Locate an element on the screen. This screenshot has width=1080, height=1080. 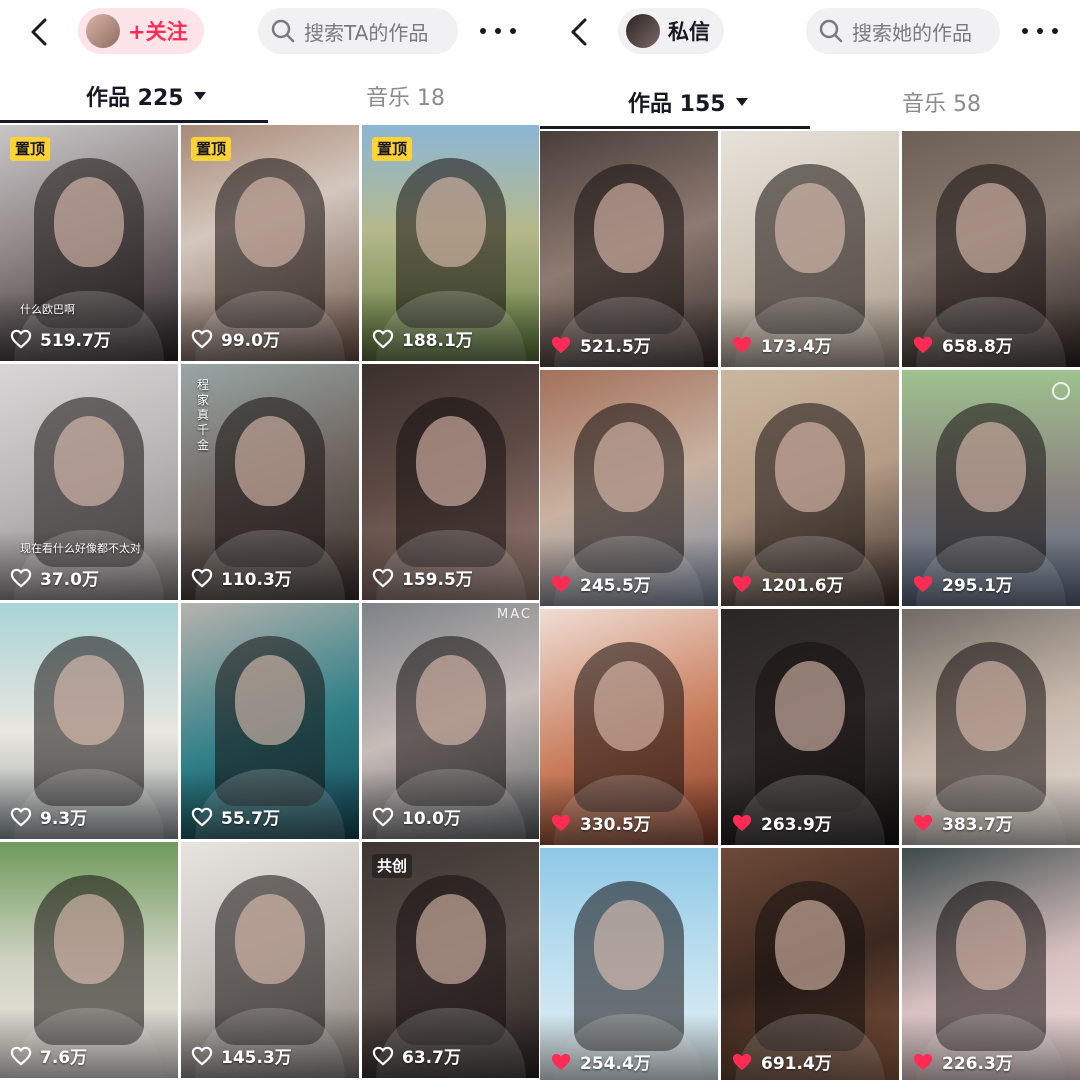
like-count-value: 519.7万 is located at coordinates (75, 341).